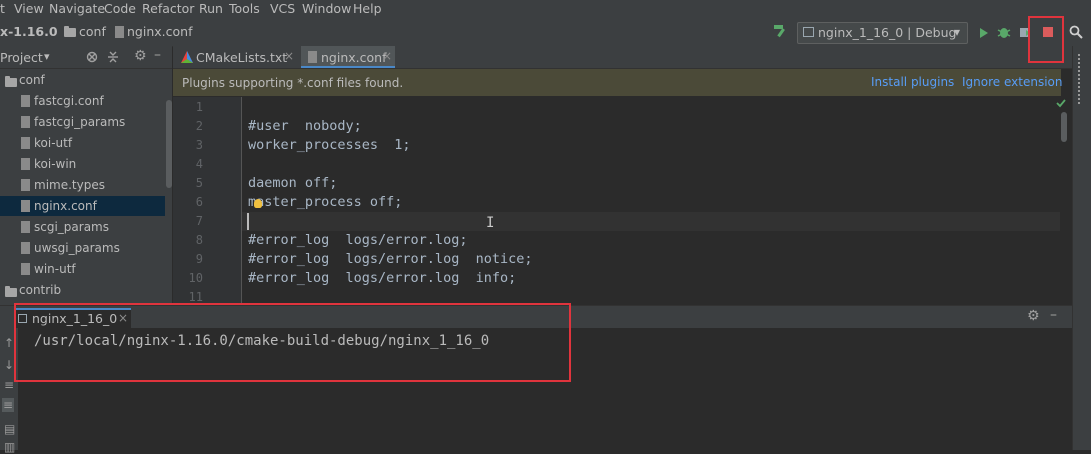 The image size is (1091, 454). What do you see at coordinates (1081, 248) in the screenshot?
I see `right-tool-strip` at bounding box center [1081, 248].